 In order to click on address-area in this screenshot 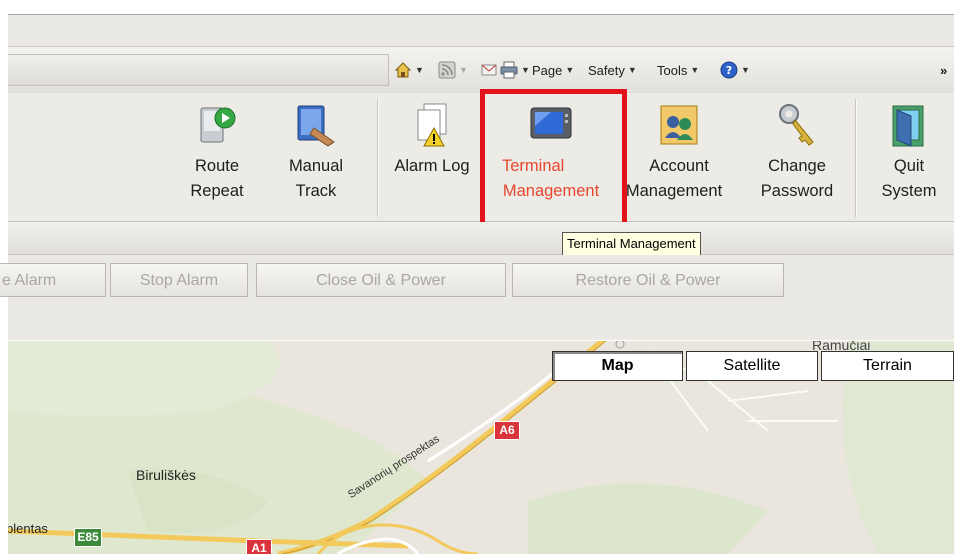, I will do `click(198, 70)`.